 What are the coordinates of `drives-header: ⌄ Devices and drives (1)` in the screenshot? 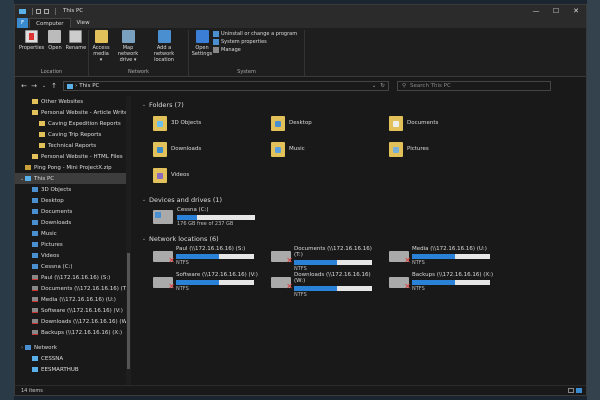 It's located at (363, 199).